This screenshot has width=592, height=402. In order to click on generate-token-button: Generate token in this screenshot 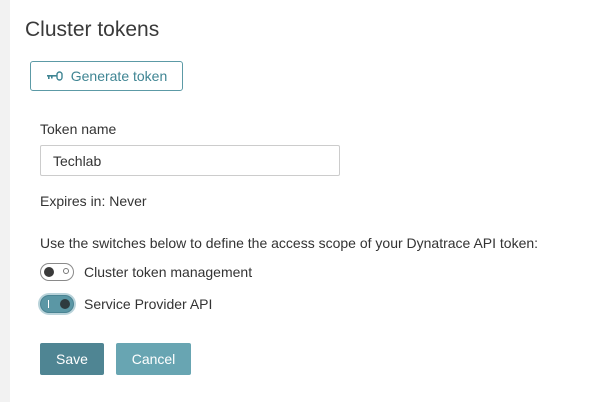, I will do `click(106, 76)`.